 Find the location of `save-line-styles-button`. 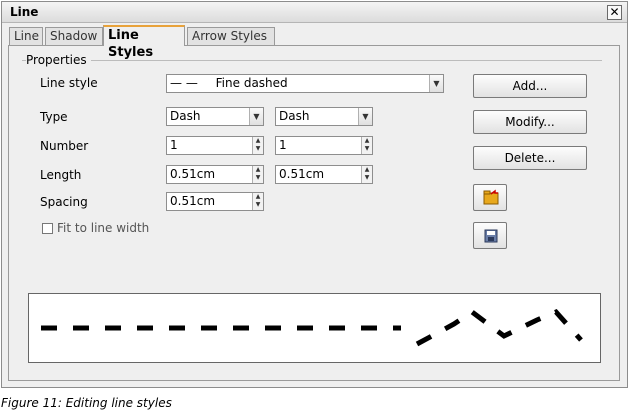

save-line-styles-button is located at coordinates (490, 235).